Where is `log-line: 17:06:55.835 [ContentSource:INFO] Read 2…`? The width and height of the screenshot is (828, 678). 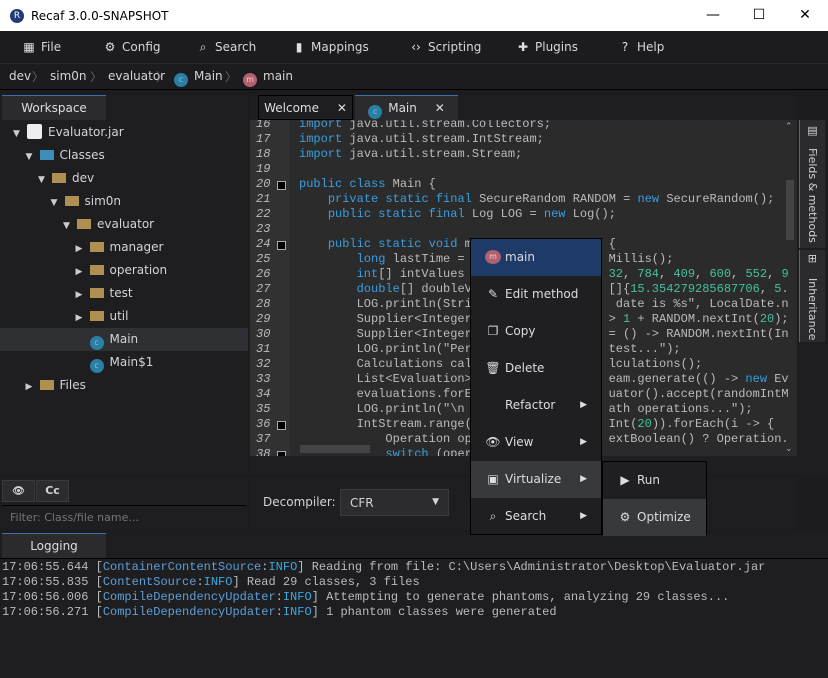
log-line: 17:06:55.835 [ContentSource:INFO] Read 2… is located at coordinates (211, 582).